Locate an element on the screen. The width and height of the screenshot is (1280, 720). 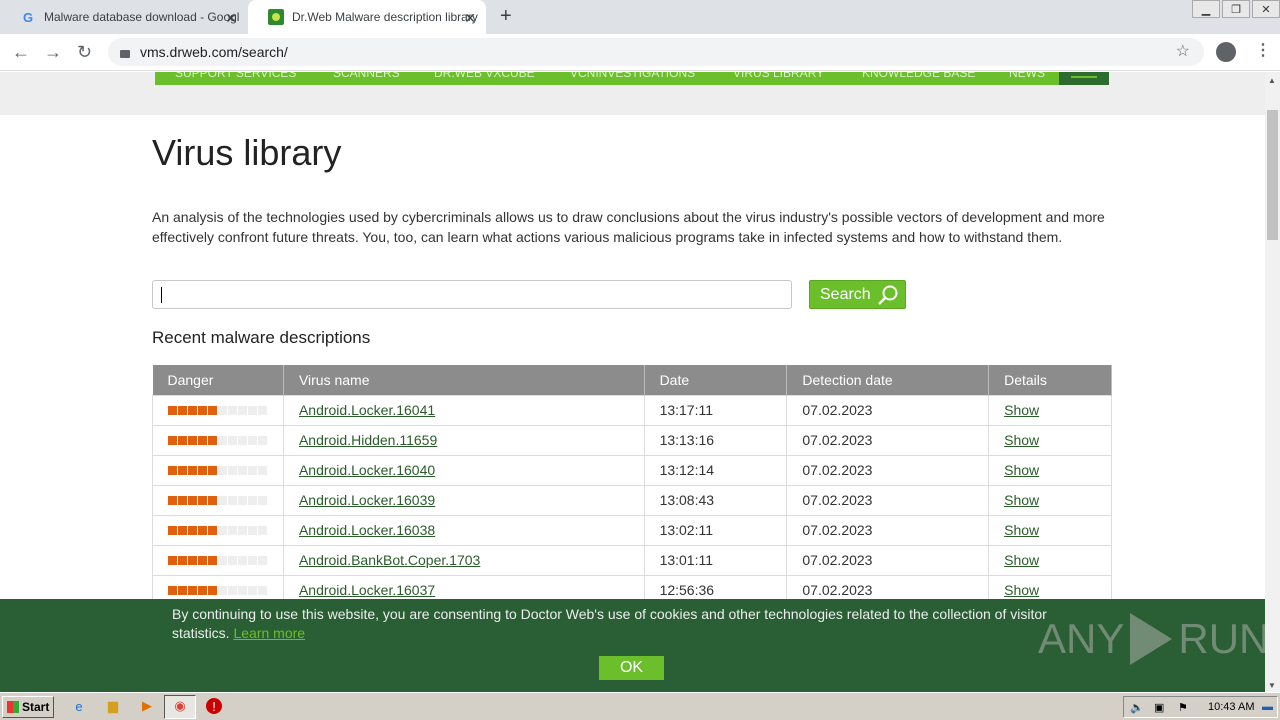
nav-support-services: SUPPORT SERVICES is located at coordinates (235, 76).